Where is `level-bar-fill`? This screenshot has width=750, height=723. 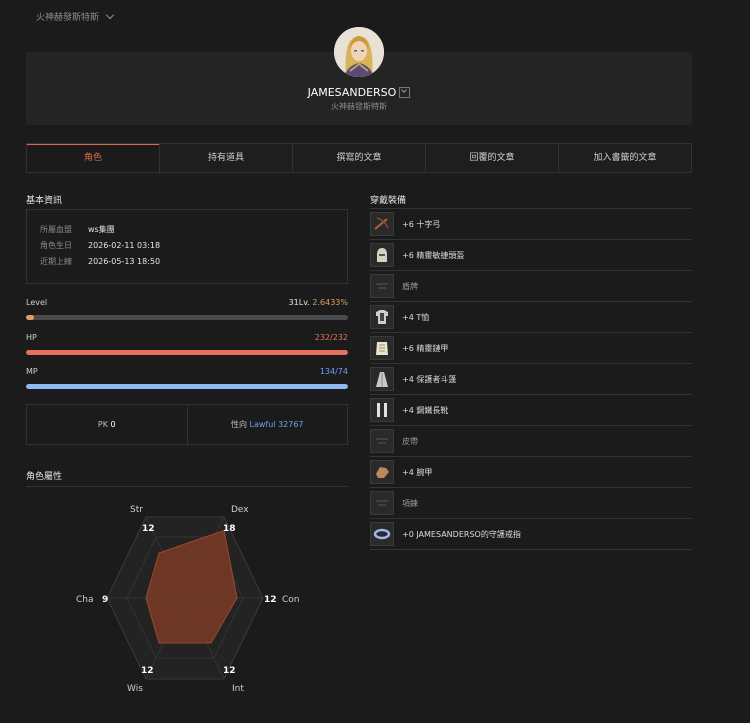 level-bar-fill is located at coordinates (30, 317).